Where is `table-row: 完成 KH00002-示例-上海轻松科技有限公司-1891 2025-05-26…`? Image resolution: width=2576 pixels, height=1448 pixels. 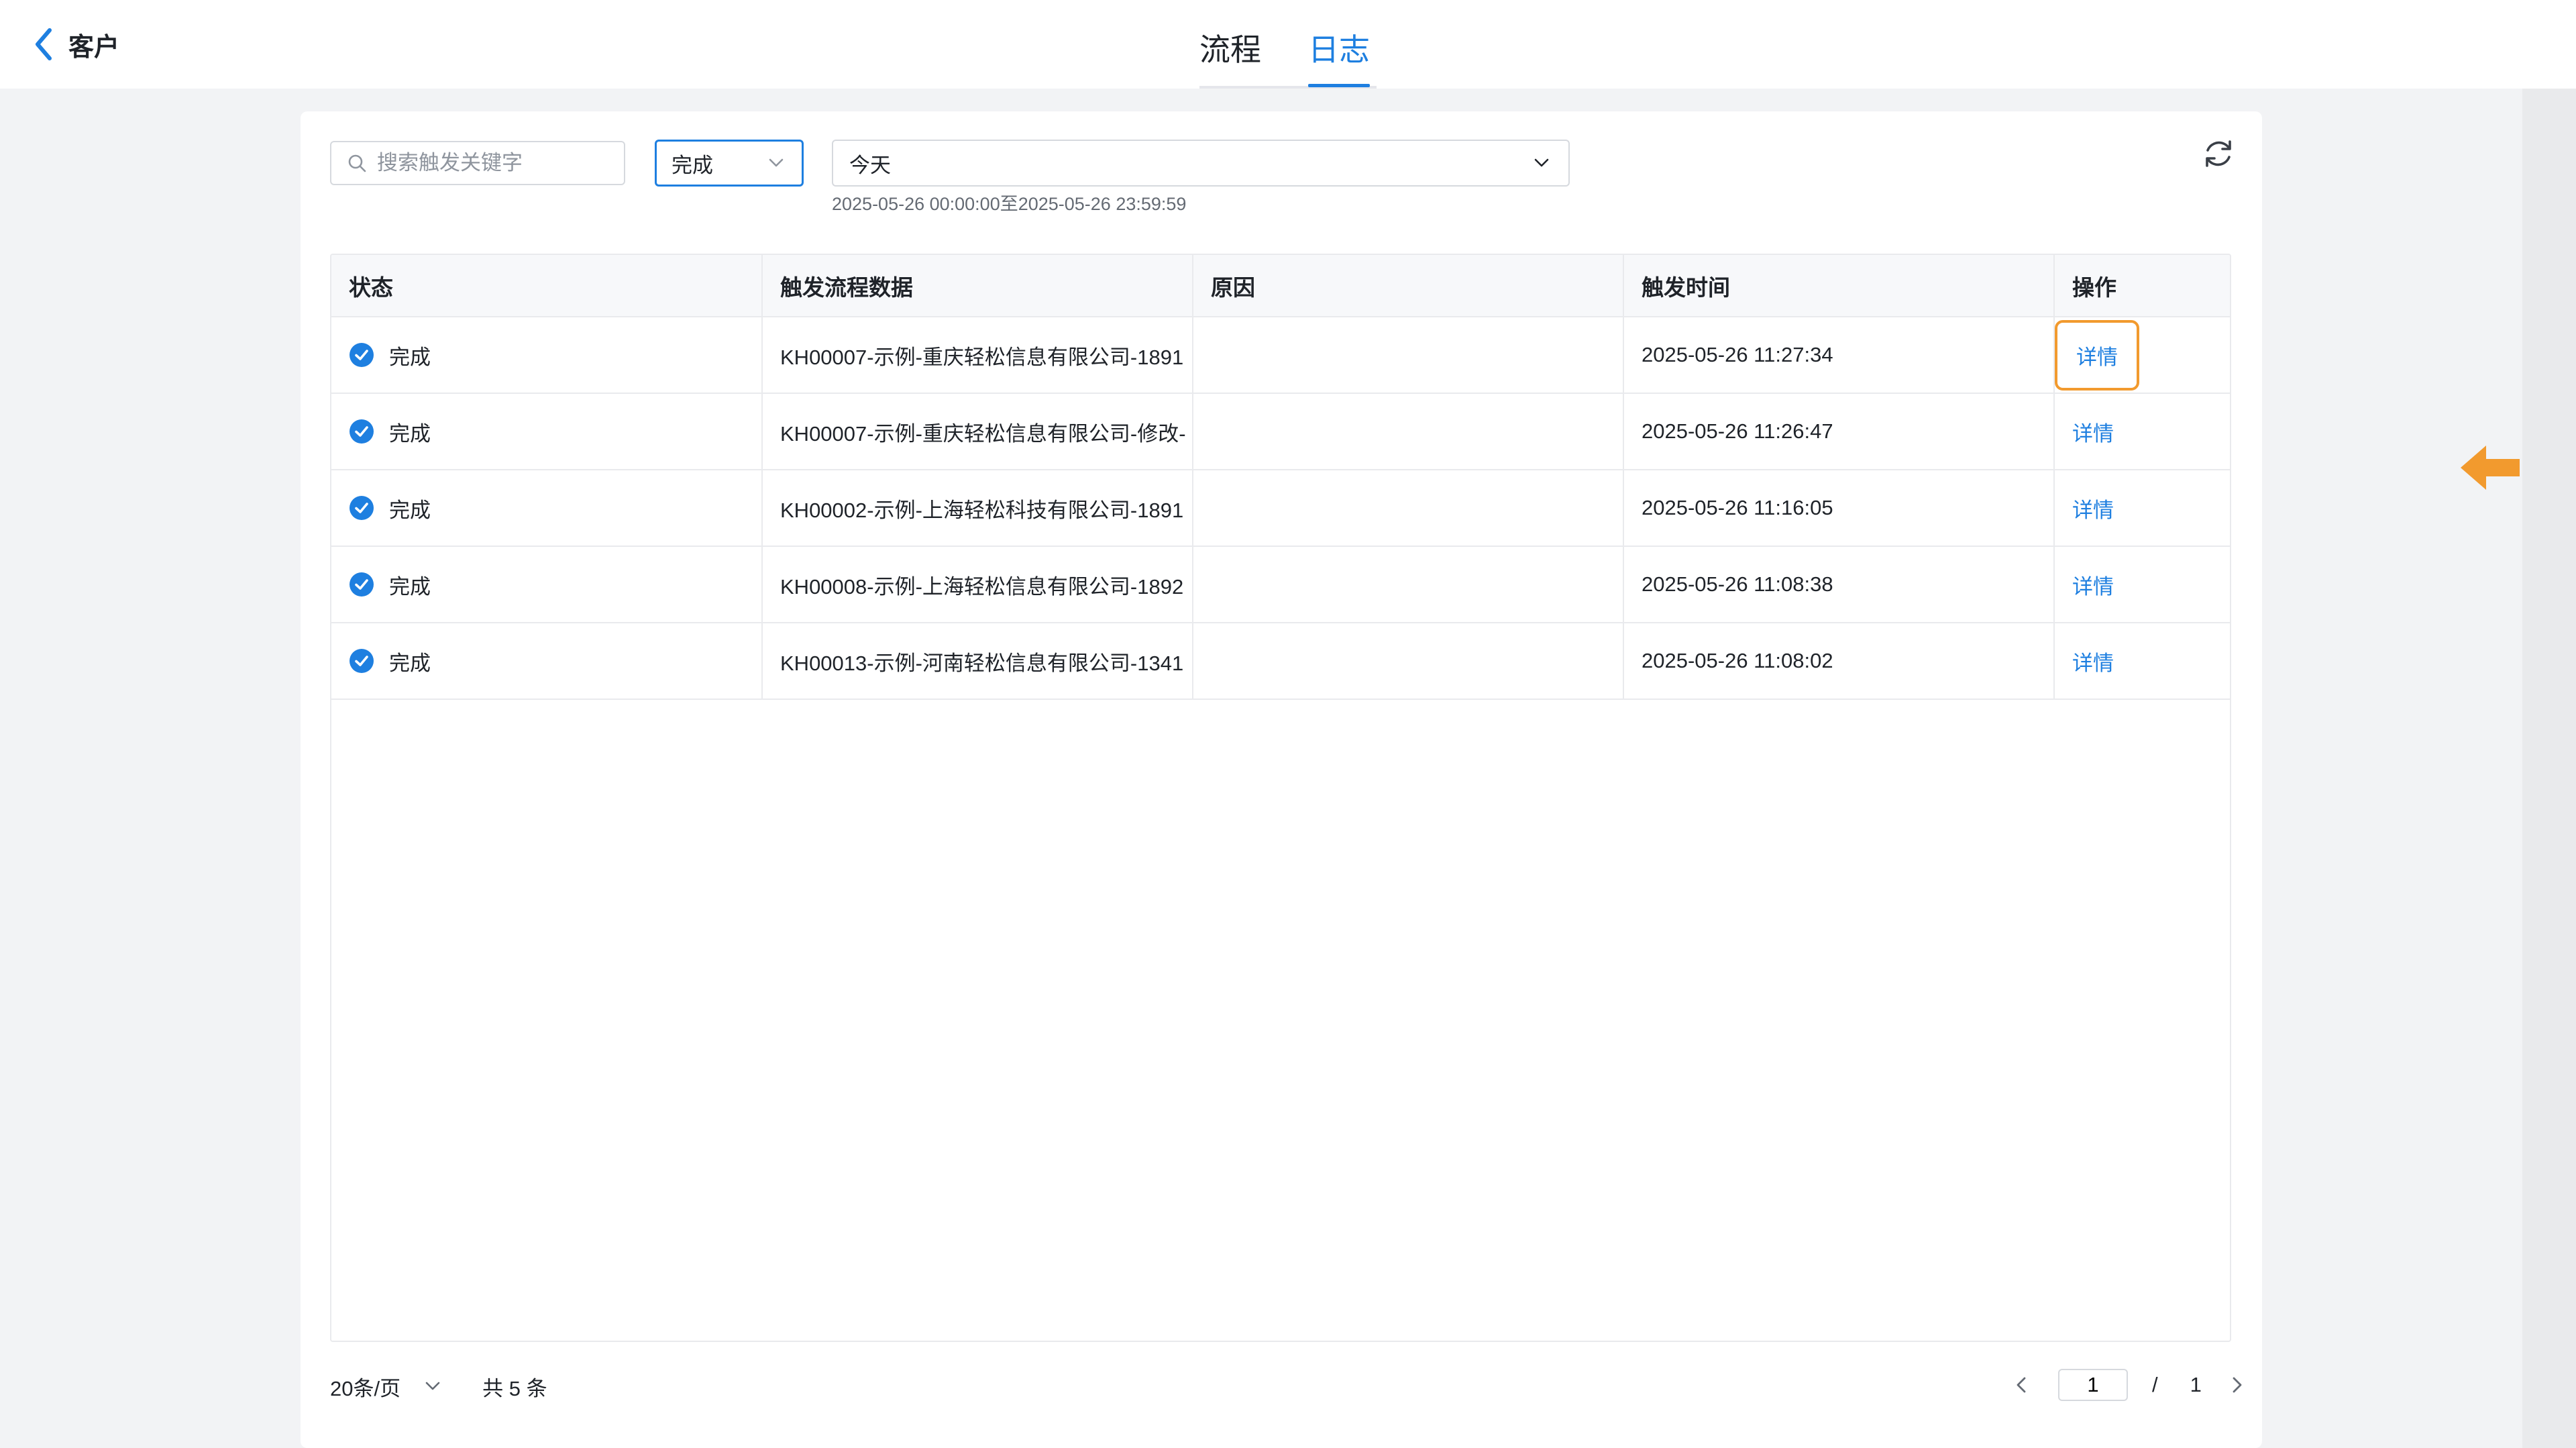
table-row: 完成 KH00002-示例-上海轻松科技有限公司-1891 2025-05-26… is located at coordinates (1280, 509).